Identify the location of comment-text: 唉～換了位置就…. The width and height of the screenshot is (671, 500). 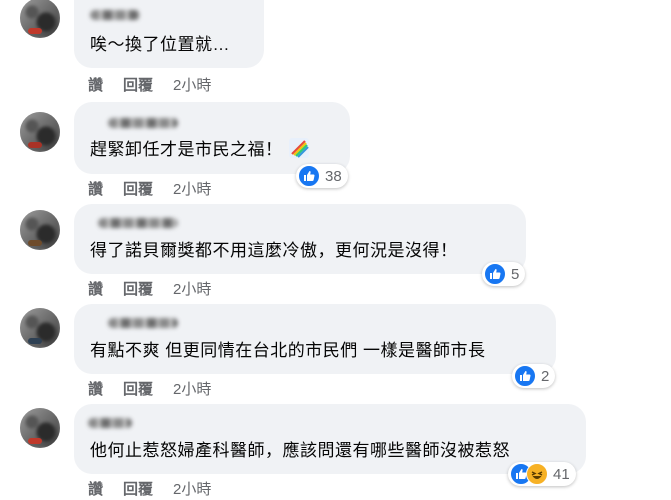
(160, 44).